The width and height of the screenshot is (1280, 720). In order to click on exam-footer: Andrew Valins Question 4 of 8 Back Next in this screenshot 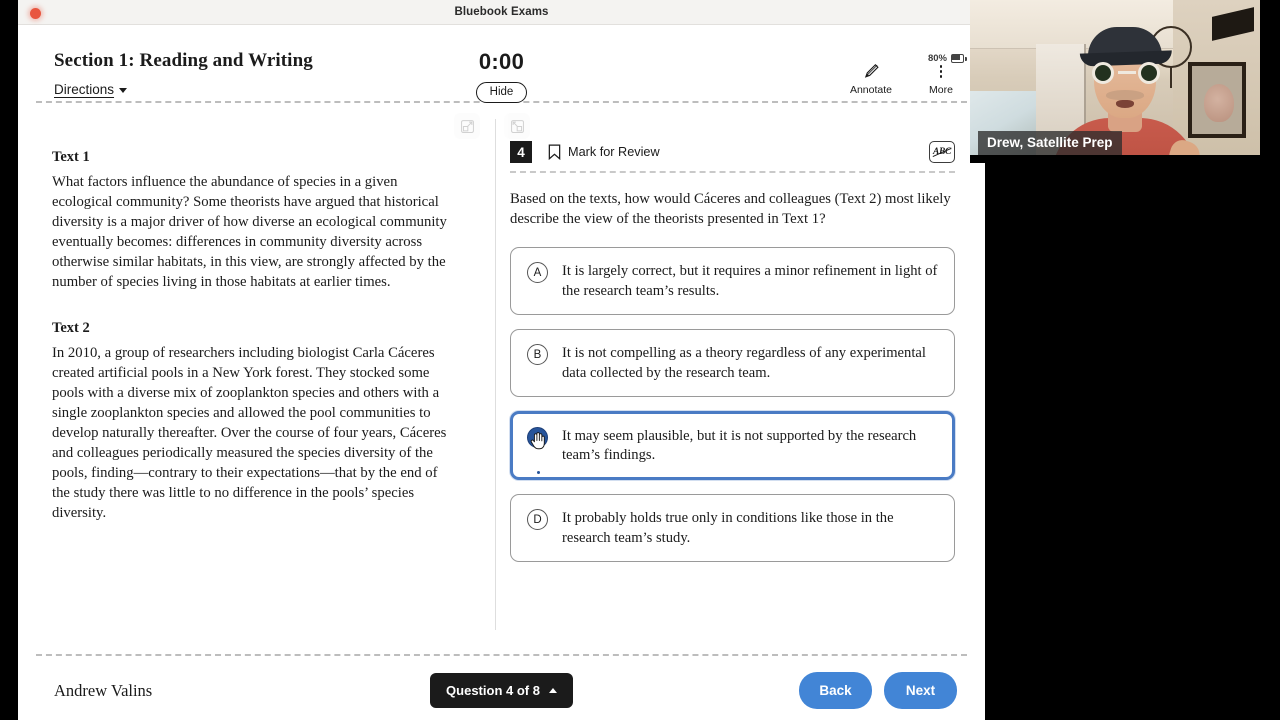, I will do `click(501, 688)`.